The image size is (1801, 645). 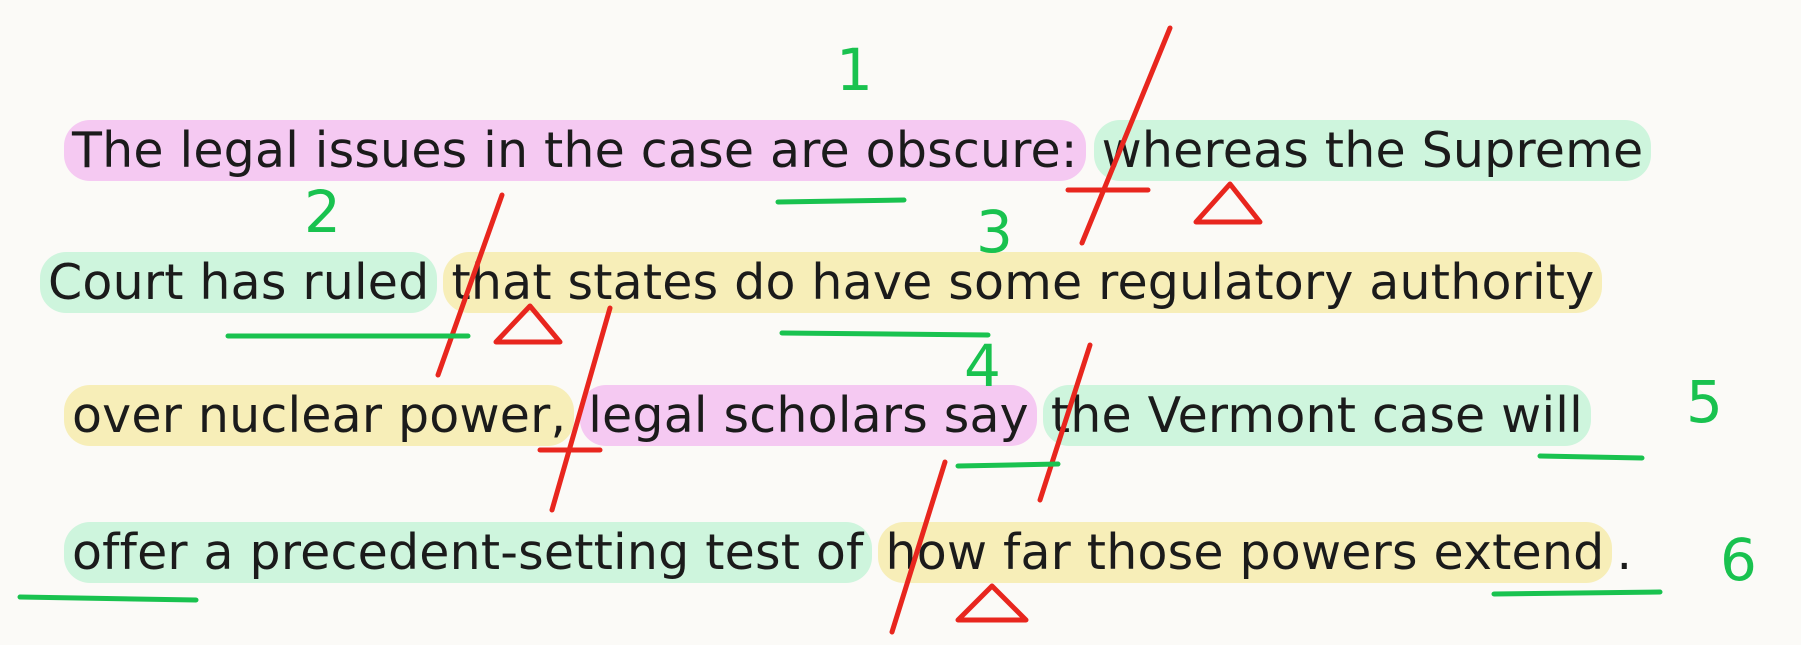 What do you see at coordinates (1316, 415) in the screenshot?
I see `clause-vermont-case: the Vermont case will` at bounding box center [1316, 415].